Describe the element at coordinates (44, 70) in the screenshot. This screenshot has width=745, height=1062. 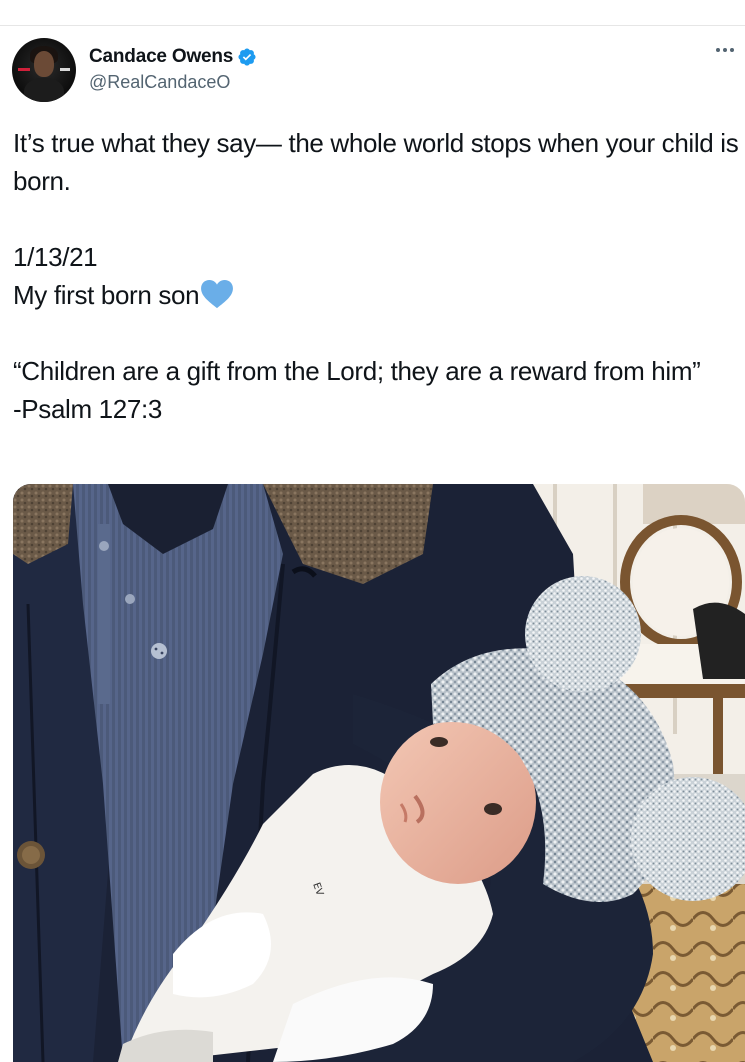
I see `author-avatar` at that location.